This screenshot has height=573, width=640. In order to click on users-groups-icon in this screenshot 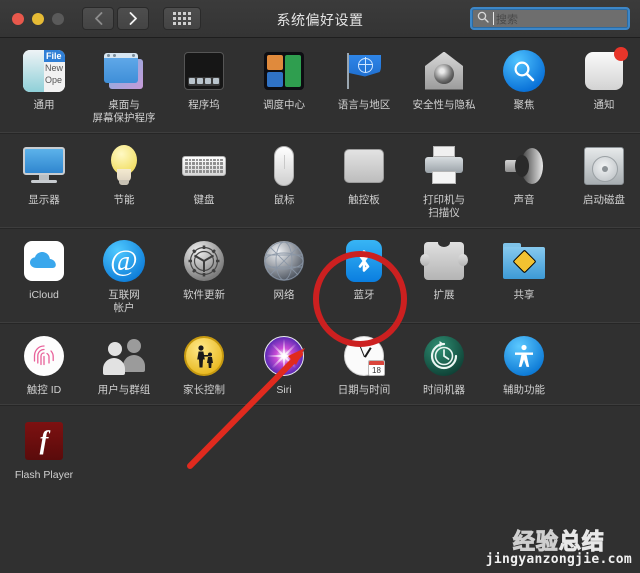, I will do `click(124, 356)`.